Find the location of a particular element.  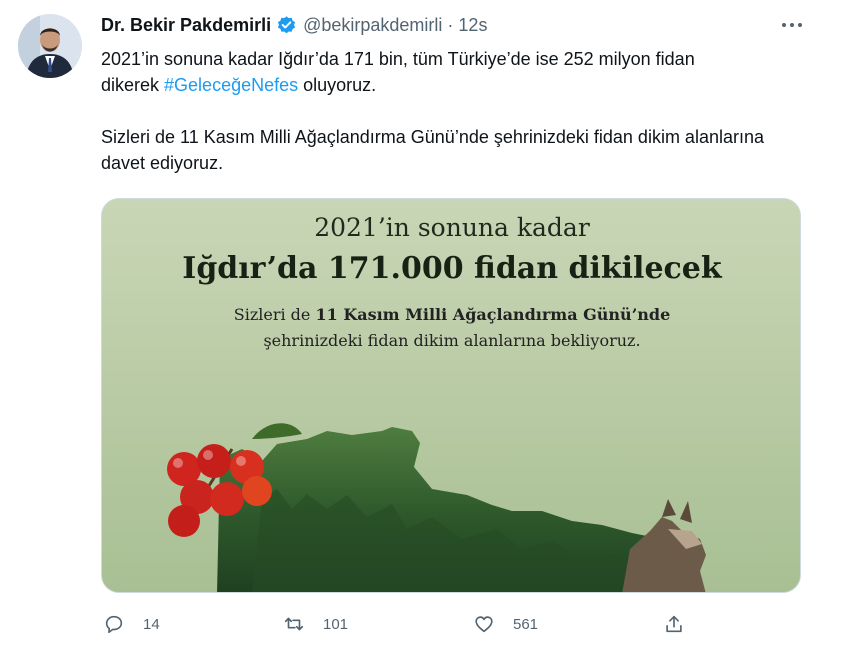

tweet-text-line2-end: oluyoruz. is located at coordinates (337, 85).